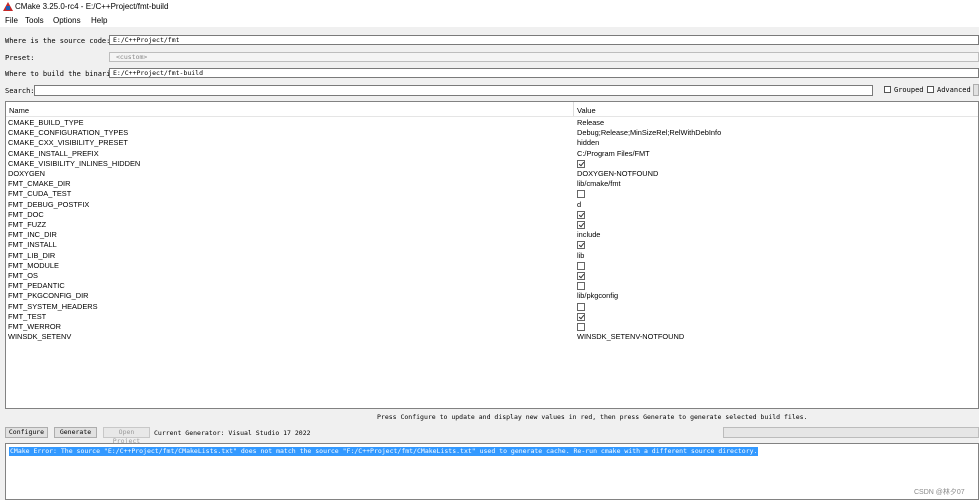  I want to click on table-row: CMAKE_INSTALL_PREFIX C:/Program Files/FMT, so click(492, 154).